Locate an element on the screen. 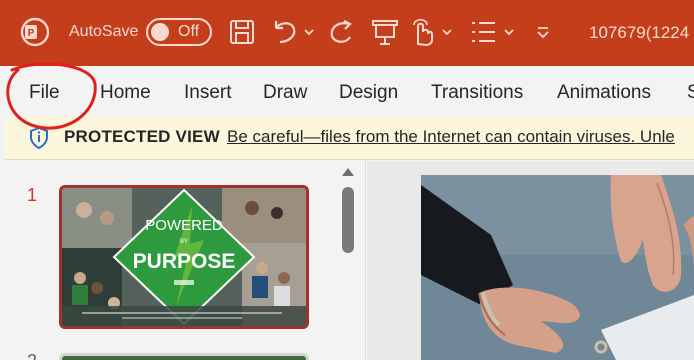  tab-file: File is located at coordinates (44, 93).